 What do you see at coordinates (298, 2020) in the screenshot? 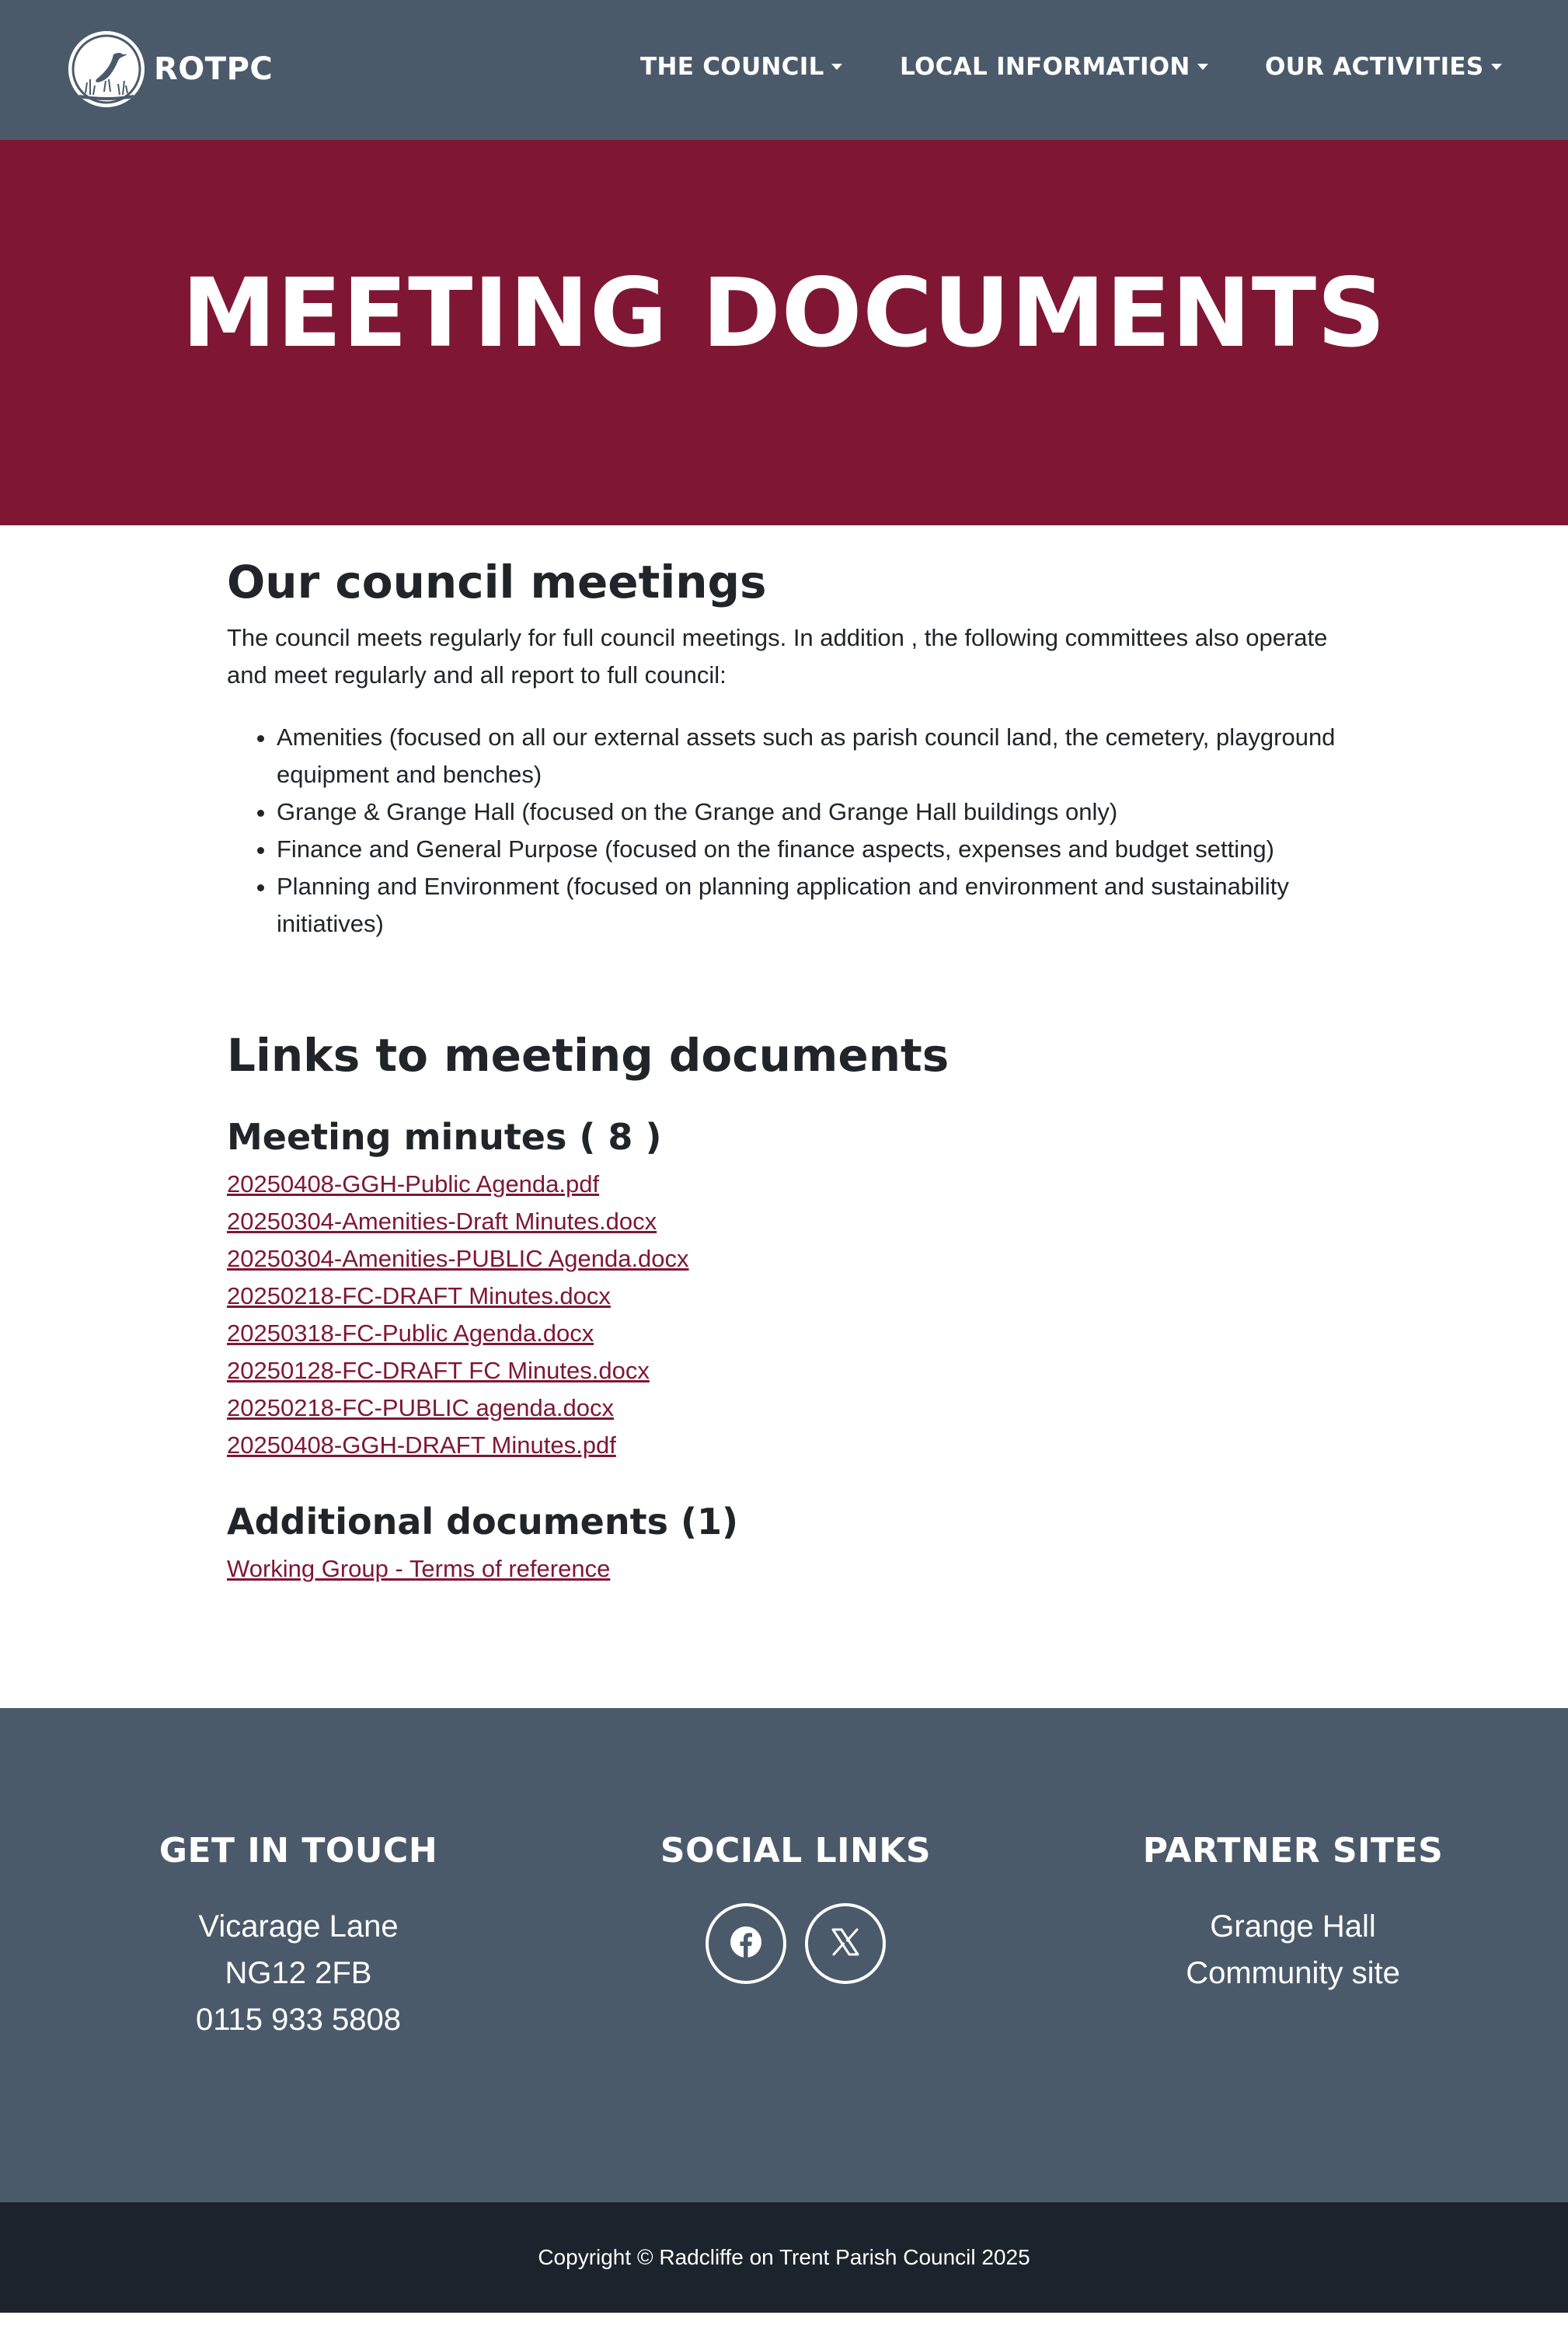
I see `phone-number: 0115 933 5808` at bounding box center [298, 2020].